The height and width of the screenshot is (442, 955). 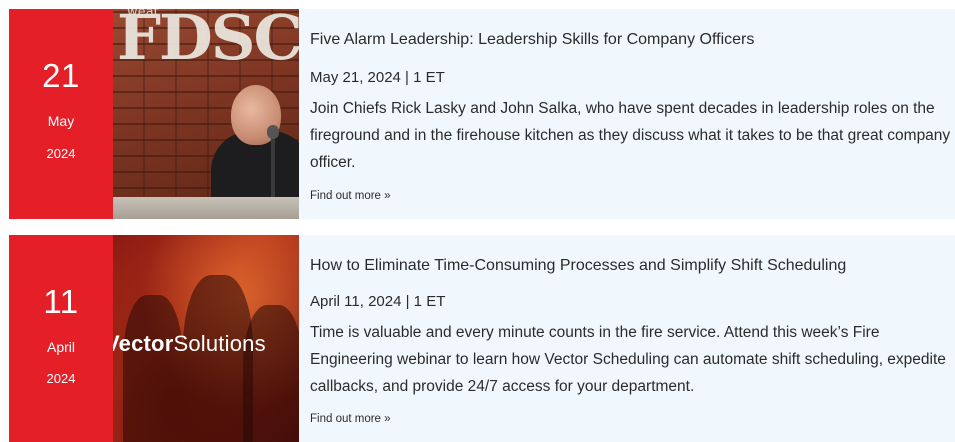 I want to click on event-day: 21, so click(x=61, y=75).